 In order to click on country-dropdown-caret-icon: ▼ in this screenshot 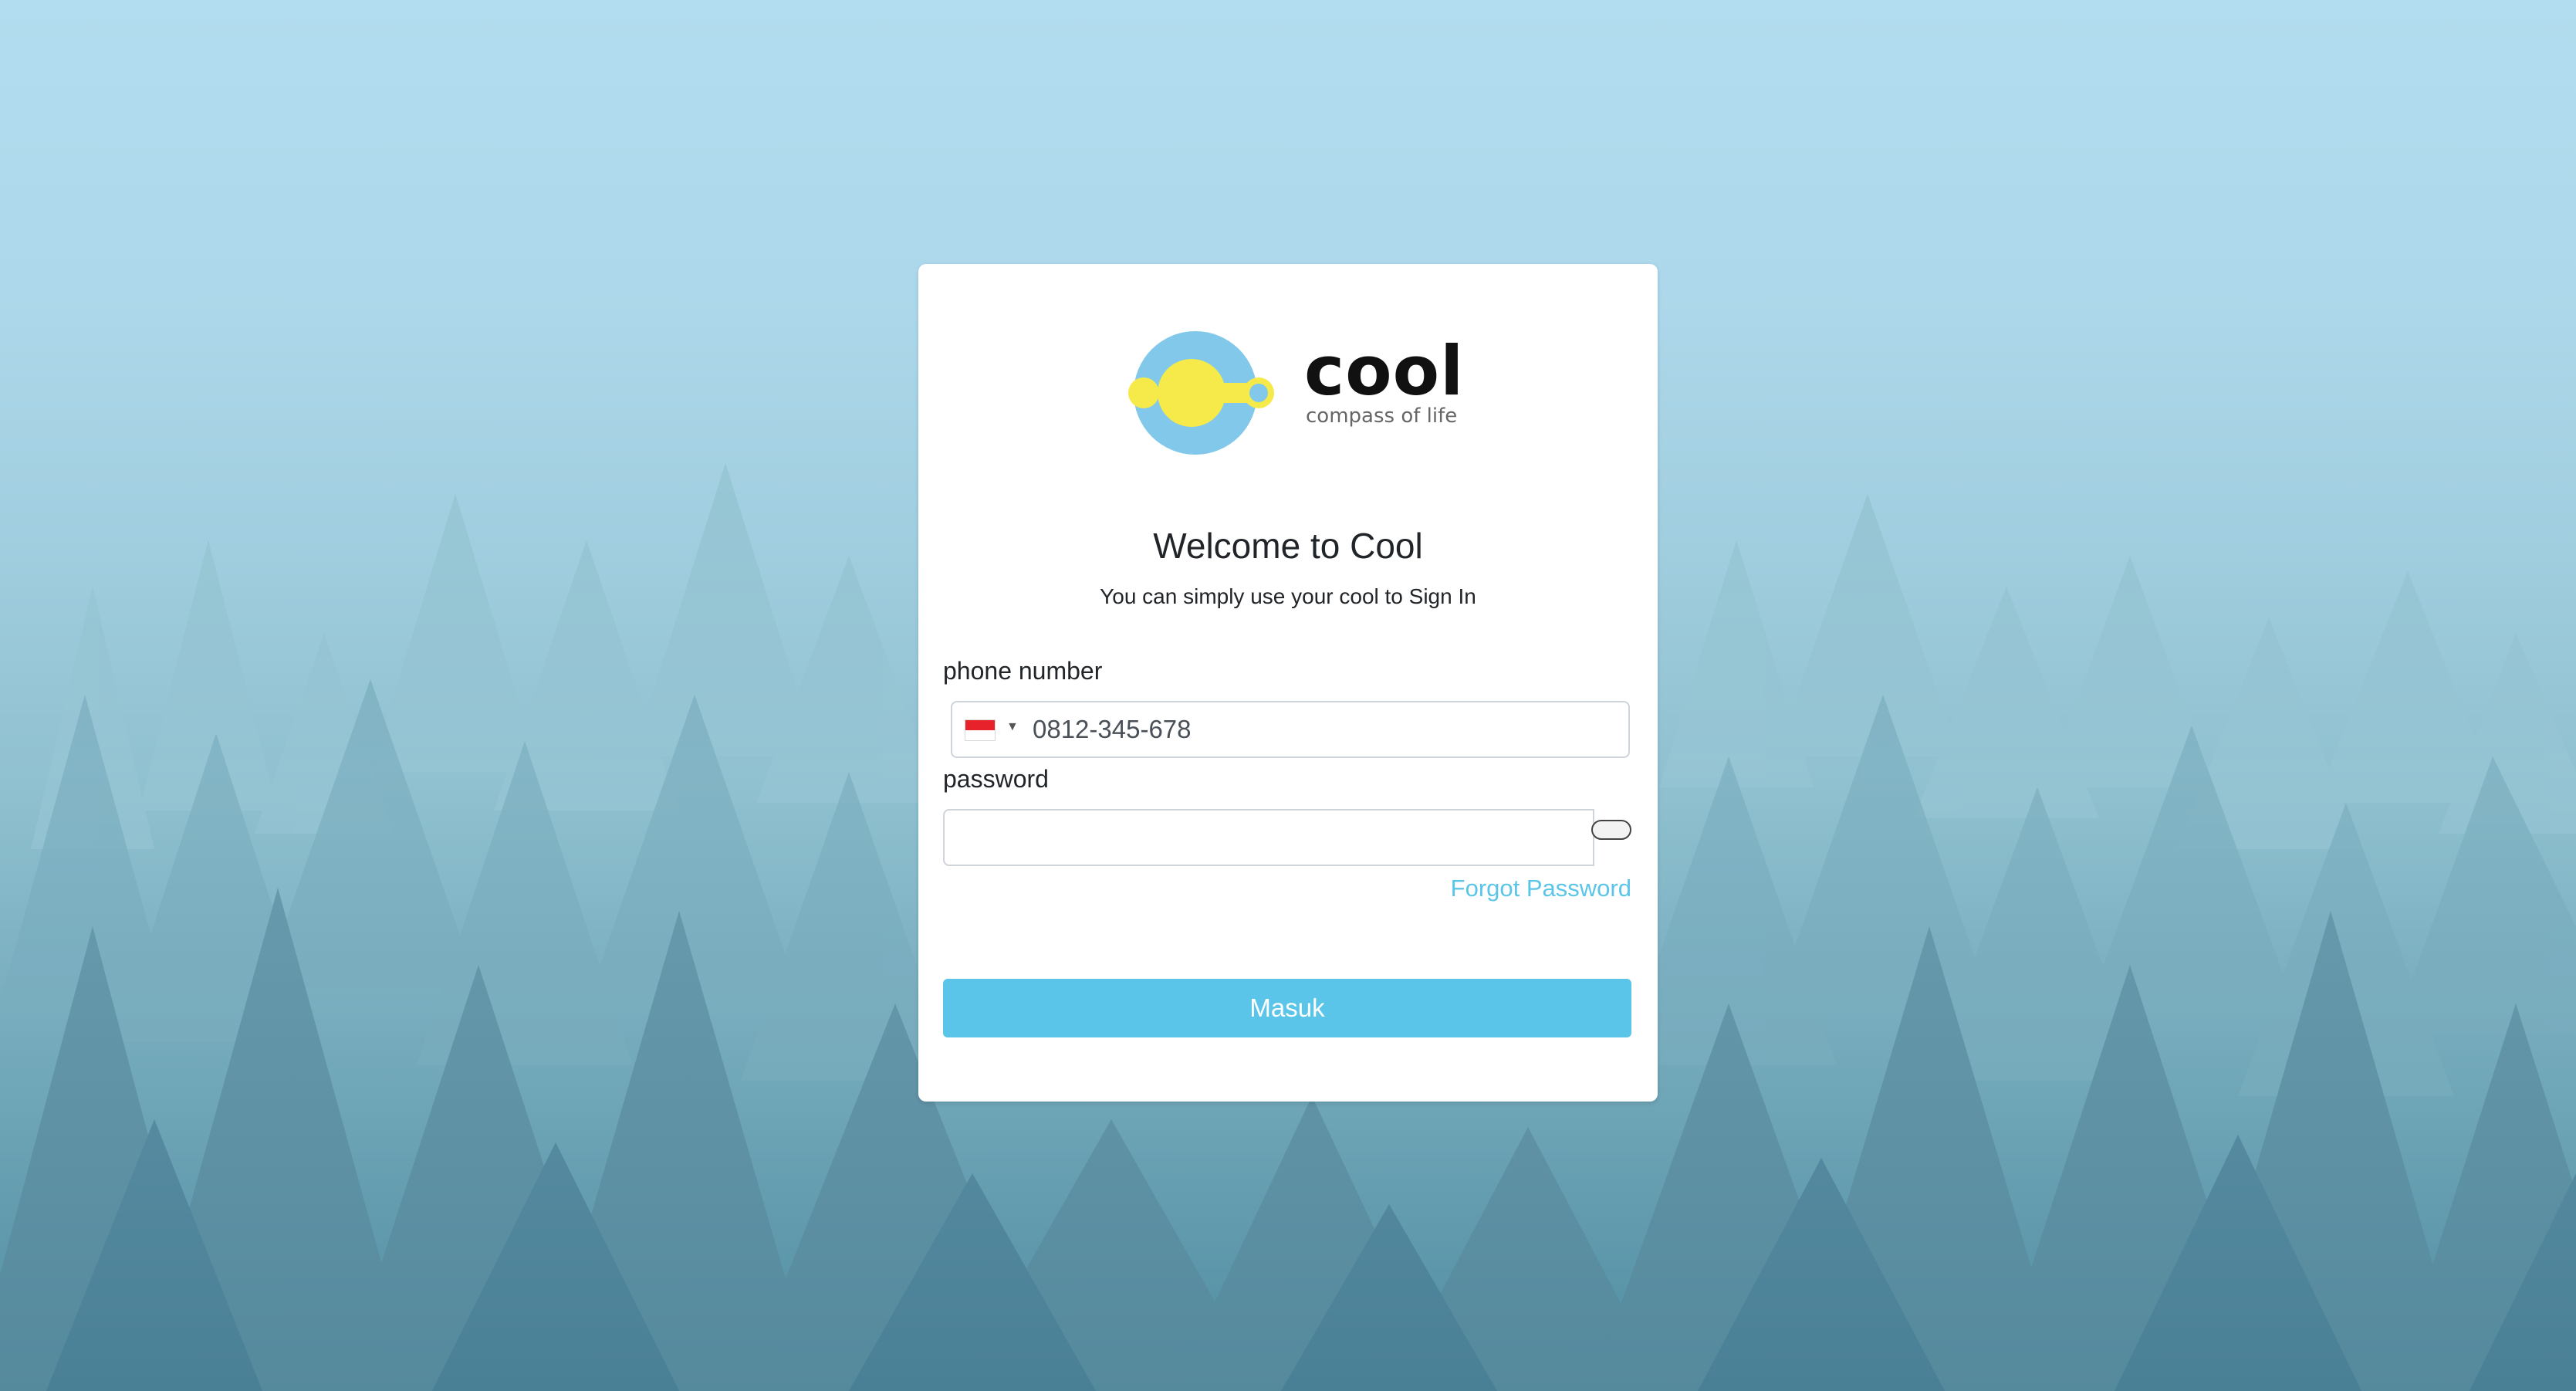, I will do `click(1012, 727)`.